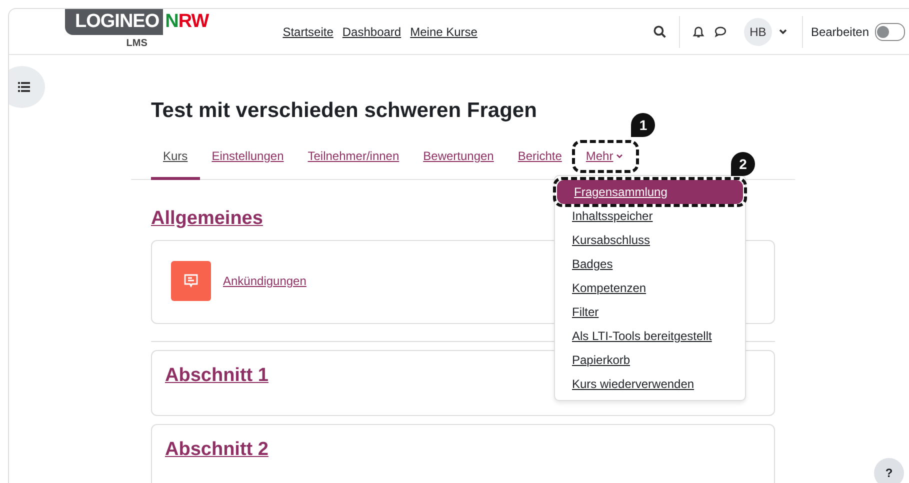  Describe the element at coordinates (620, 156) in the screenshot. I see `caret-icon` at that location.